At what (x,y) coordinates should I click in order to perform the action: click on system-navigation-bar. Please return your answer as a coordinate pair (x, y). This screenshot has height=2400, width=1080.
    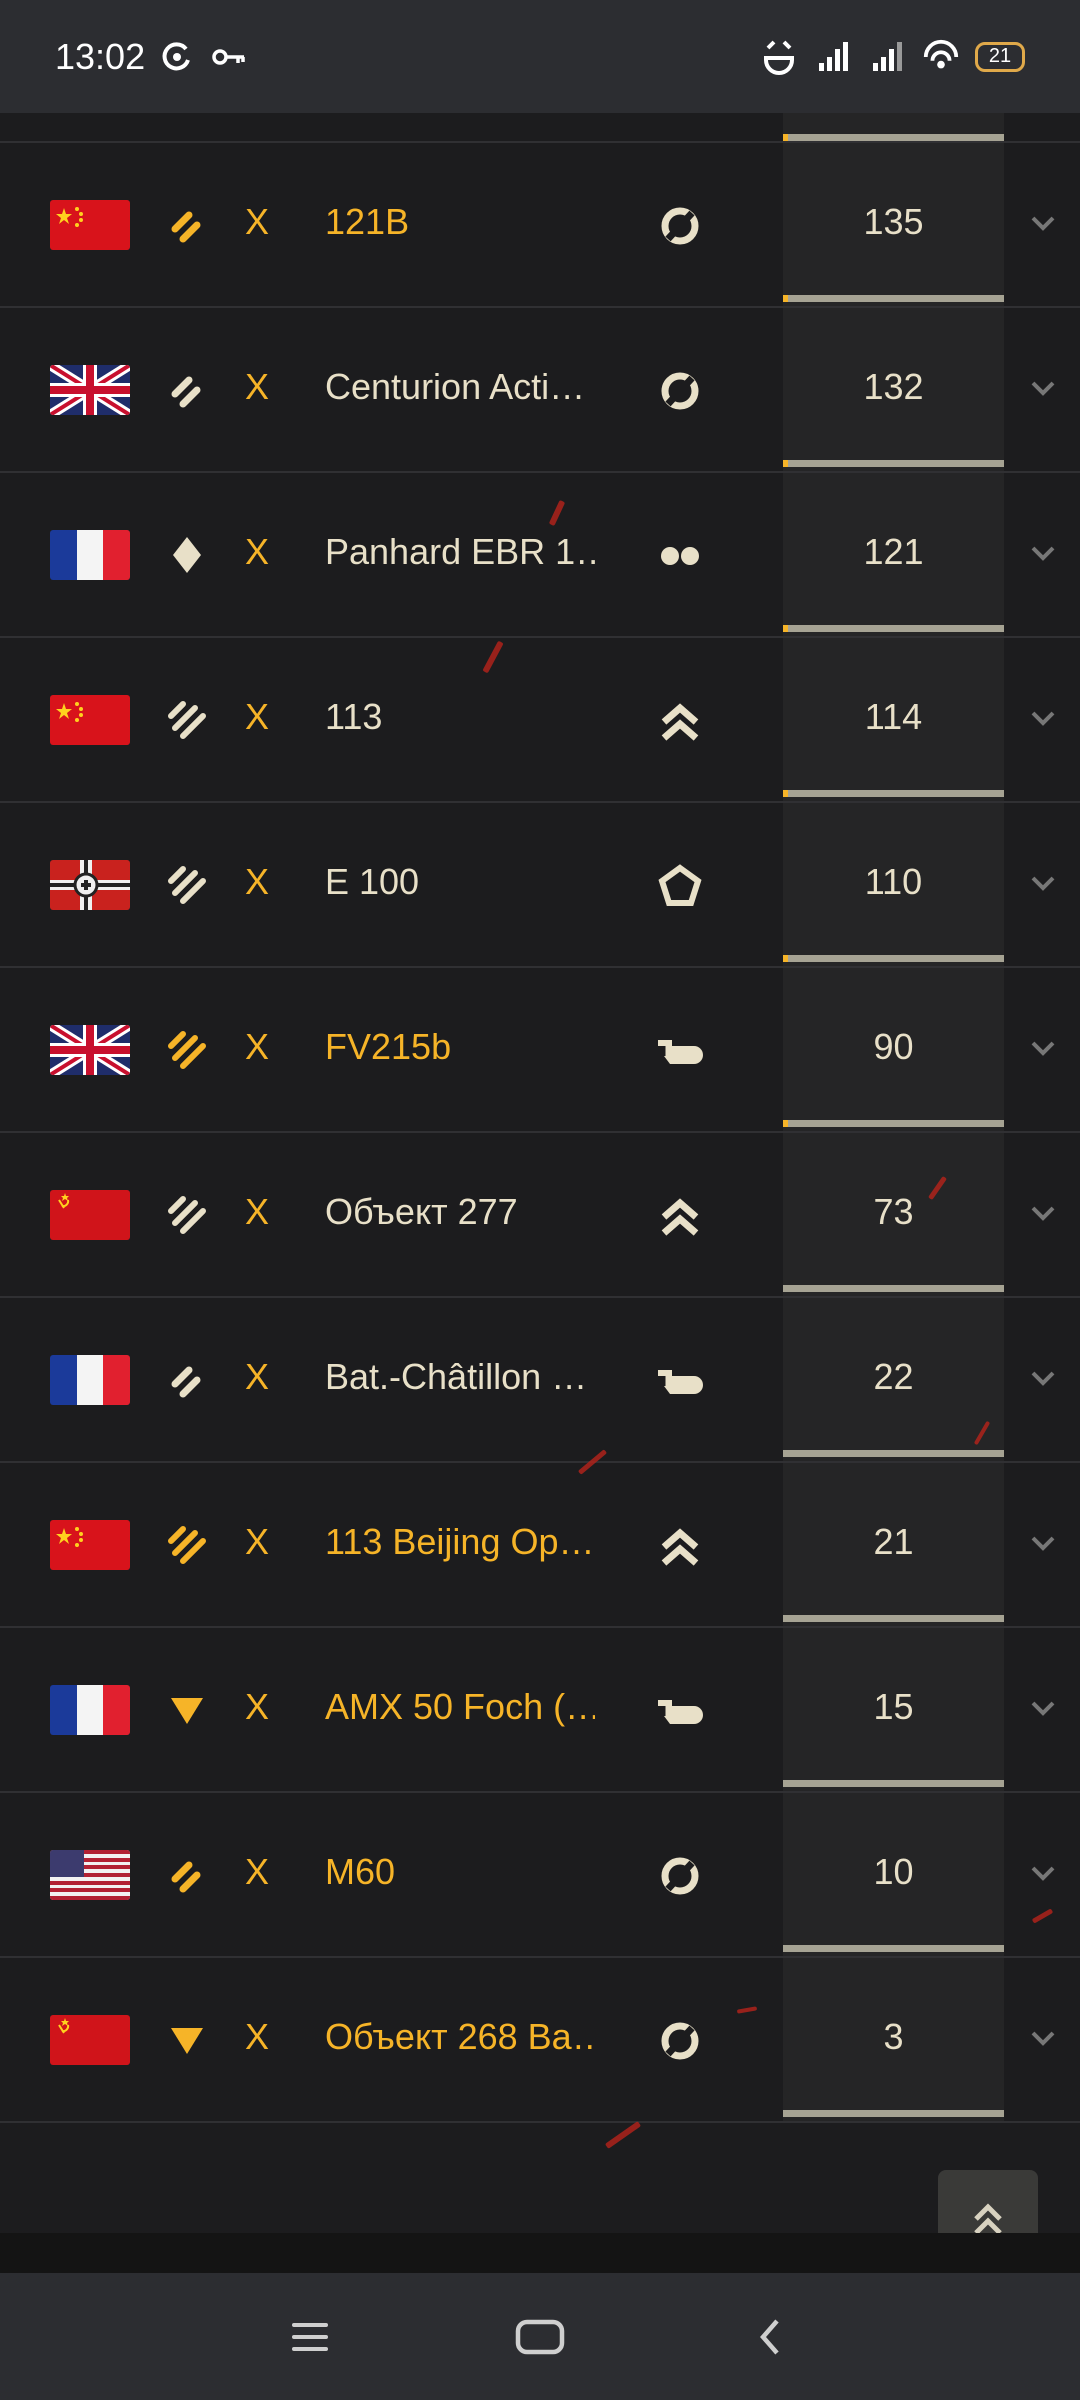
    Looking at the image, I should click on (540, 2336).